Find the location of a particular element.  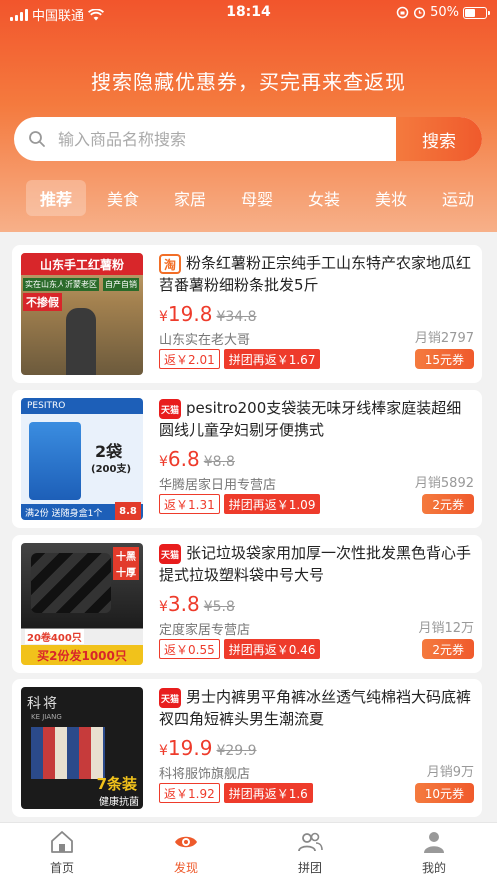

tab-baby: 母婴 is located at coordinates (257, 198).